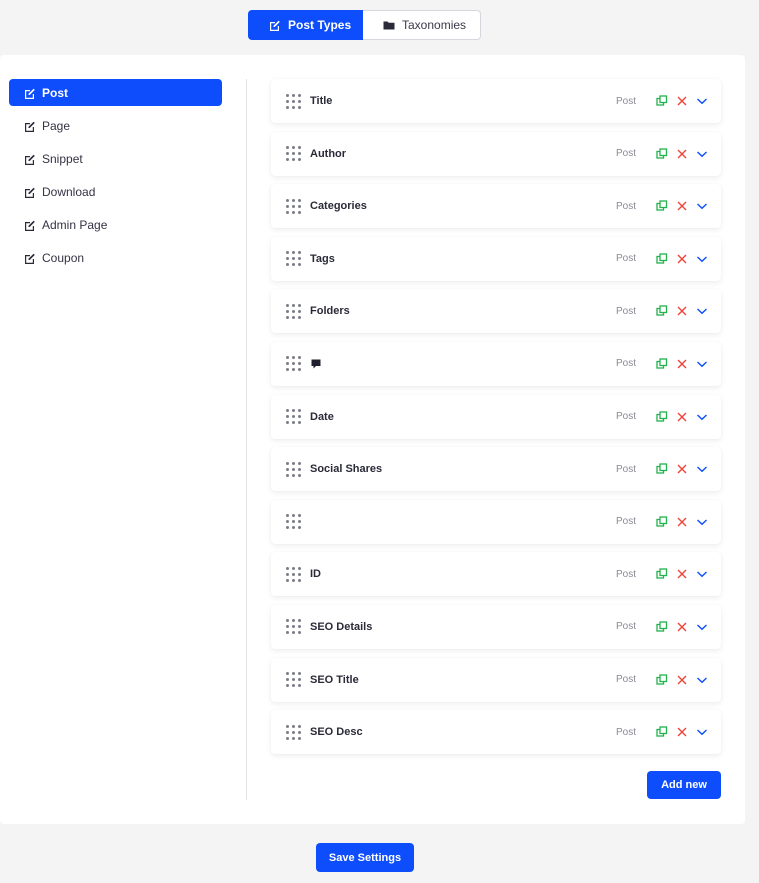 Image resolution: width=759 pixels, height=883 pixels. What do you see at coordinates (322, 258) in the screenshot?
I see `field-label: Tags` at bounding box center [322, 258].